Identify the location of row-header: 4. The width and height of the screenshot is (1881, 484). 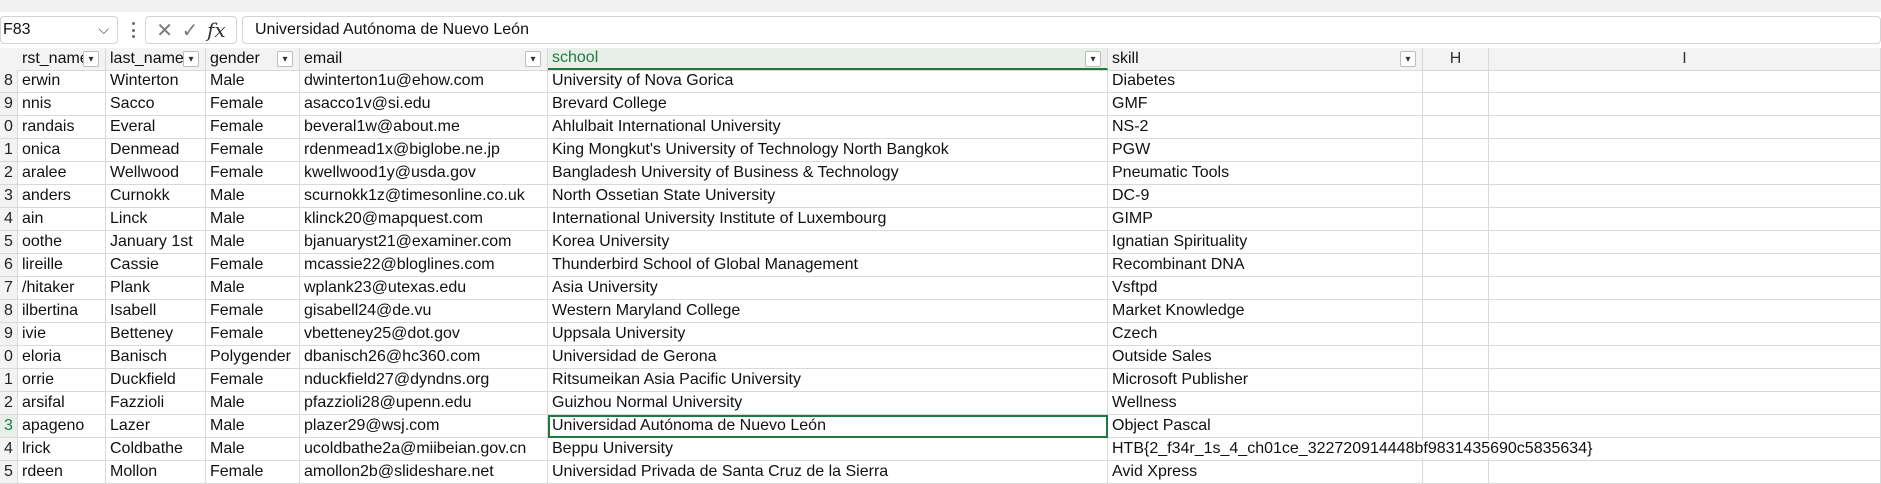
(9, 219).